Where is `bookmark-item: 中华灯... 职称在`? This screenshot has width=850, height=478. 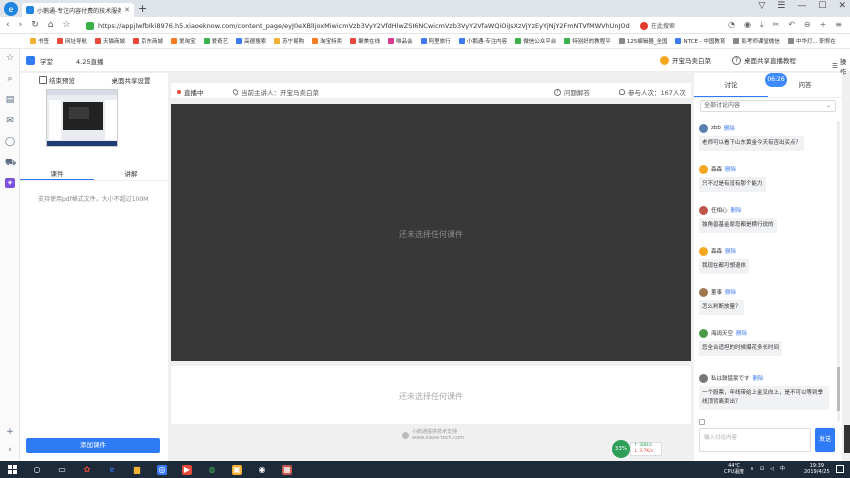 bookmark-item: 中华灯... 职称在 is located at coordinates (811, 41).